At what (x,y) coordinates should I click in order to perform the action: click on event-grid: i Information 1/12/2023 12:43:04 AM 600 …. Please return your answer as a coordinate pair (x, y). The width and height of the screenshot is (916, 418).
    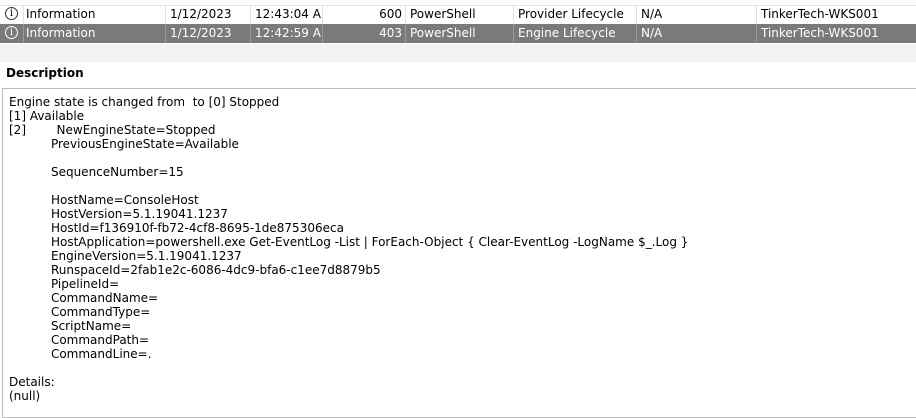
    Looking at the image, I should click on (458, 22).